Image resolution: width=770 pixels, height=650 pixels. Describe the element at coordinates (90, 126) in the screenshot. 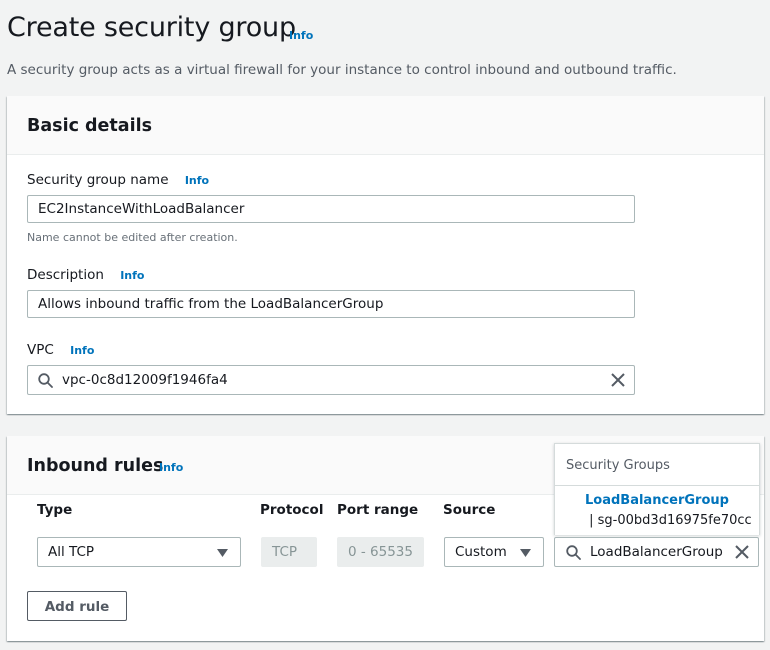

I see `basic-details-title: Basic details` at that location.